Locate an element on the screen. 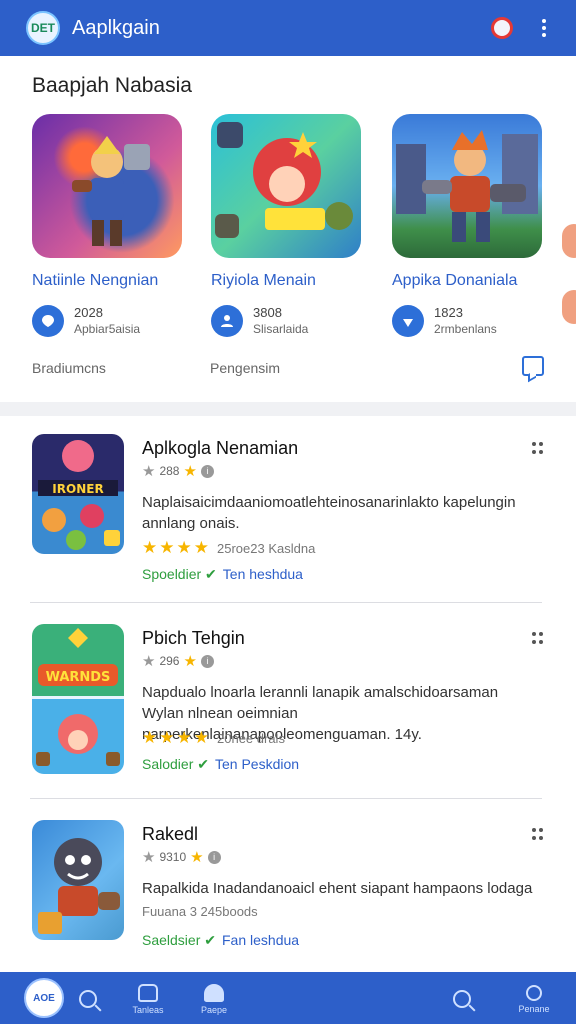 The width and height of the screenshot is (576, 1024). app-logo: DET is located at coordinates (43, 28).